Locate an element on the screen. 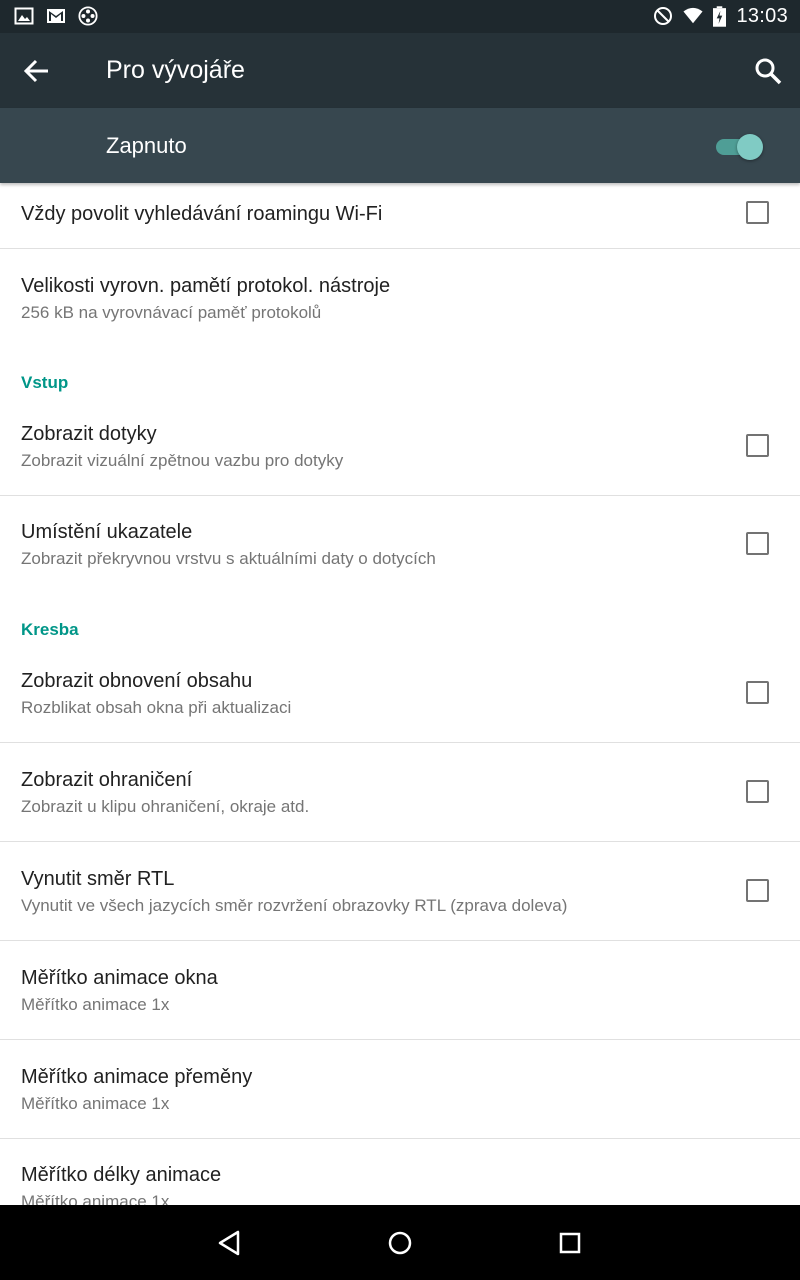  nav-back-icon is located at coordinates (230, 1243).